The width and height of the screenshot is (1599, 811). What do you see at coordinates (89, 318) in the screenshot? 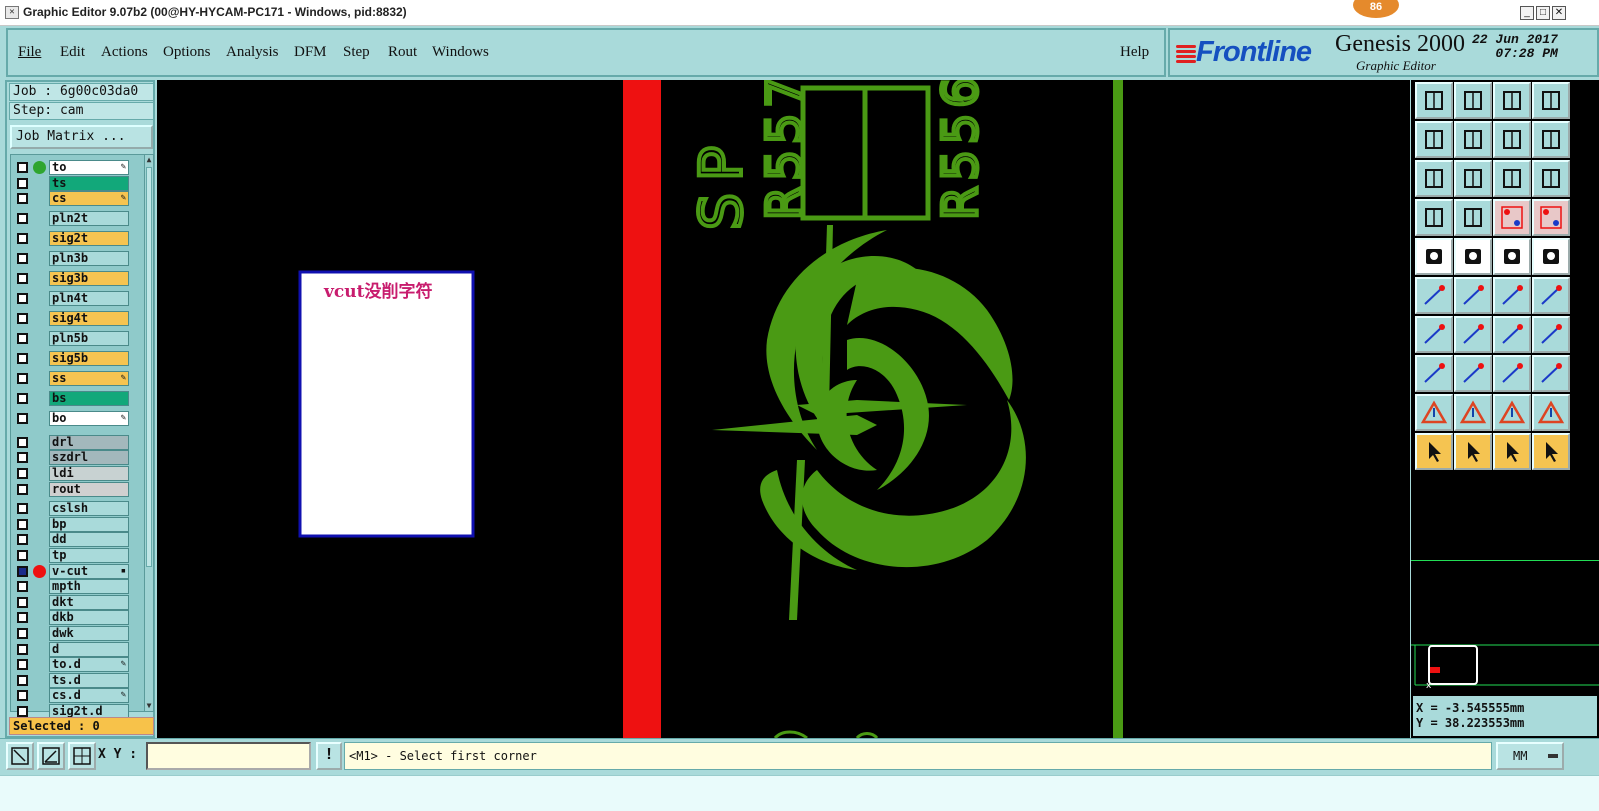
I see `layer-name: sig4t` at bounding box center [89, 318].